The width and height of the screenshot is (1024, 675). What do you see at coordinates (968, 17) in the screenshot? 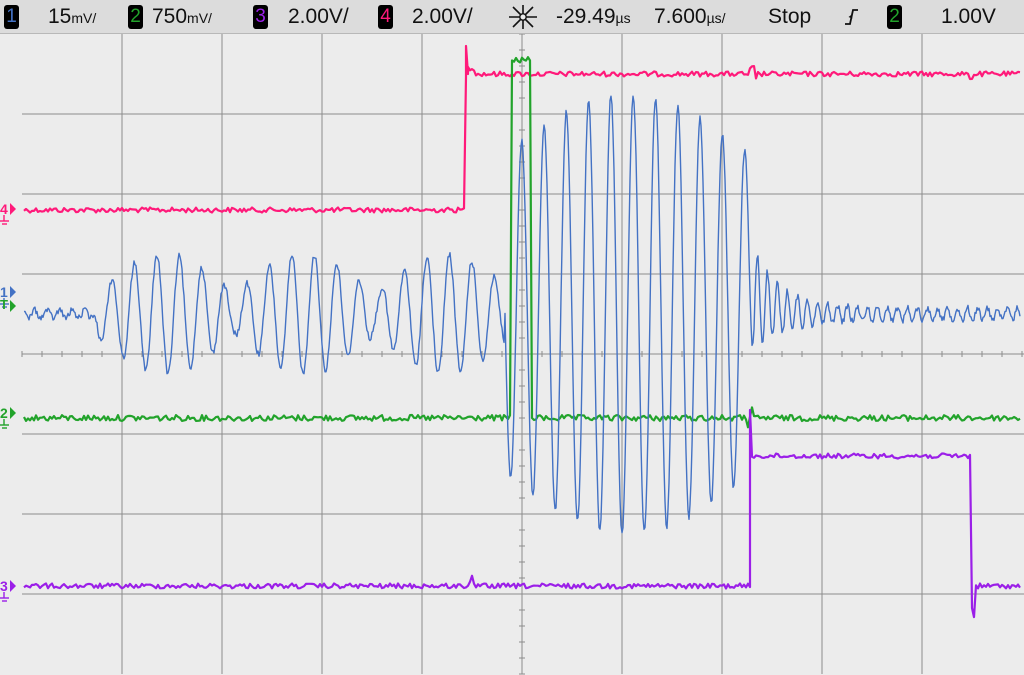
I see `trigger-level: 1.00V` at bounding box center [968, 17].